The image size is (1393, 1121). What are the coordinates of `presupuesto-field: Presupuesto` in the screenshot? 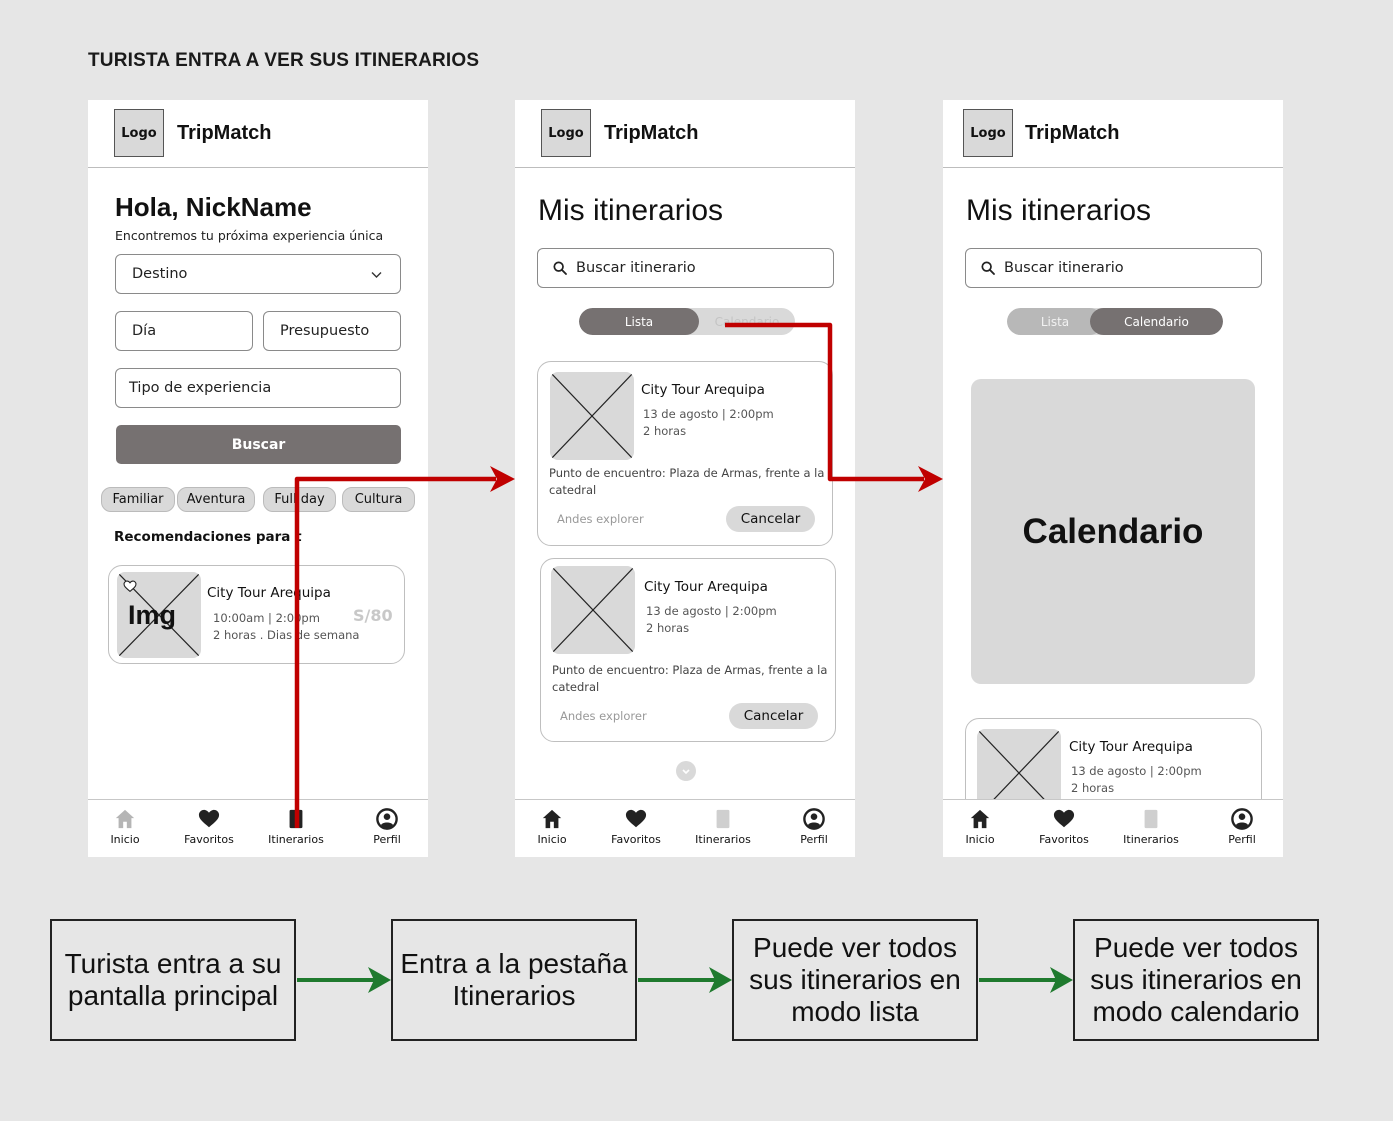 It's located at (332, 331).